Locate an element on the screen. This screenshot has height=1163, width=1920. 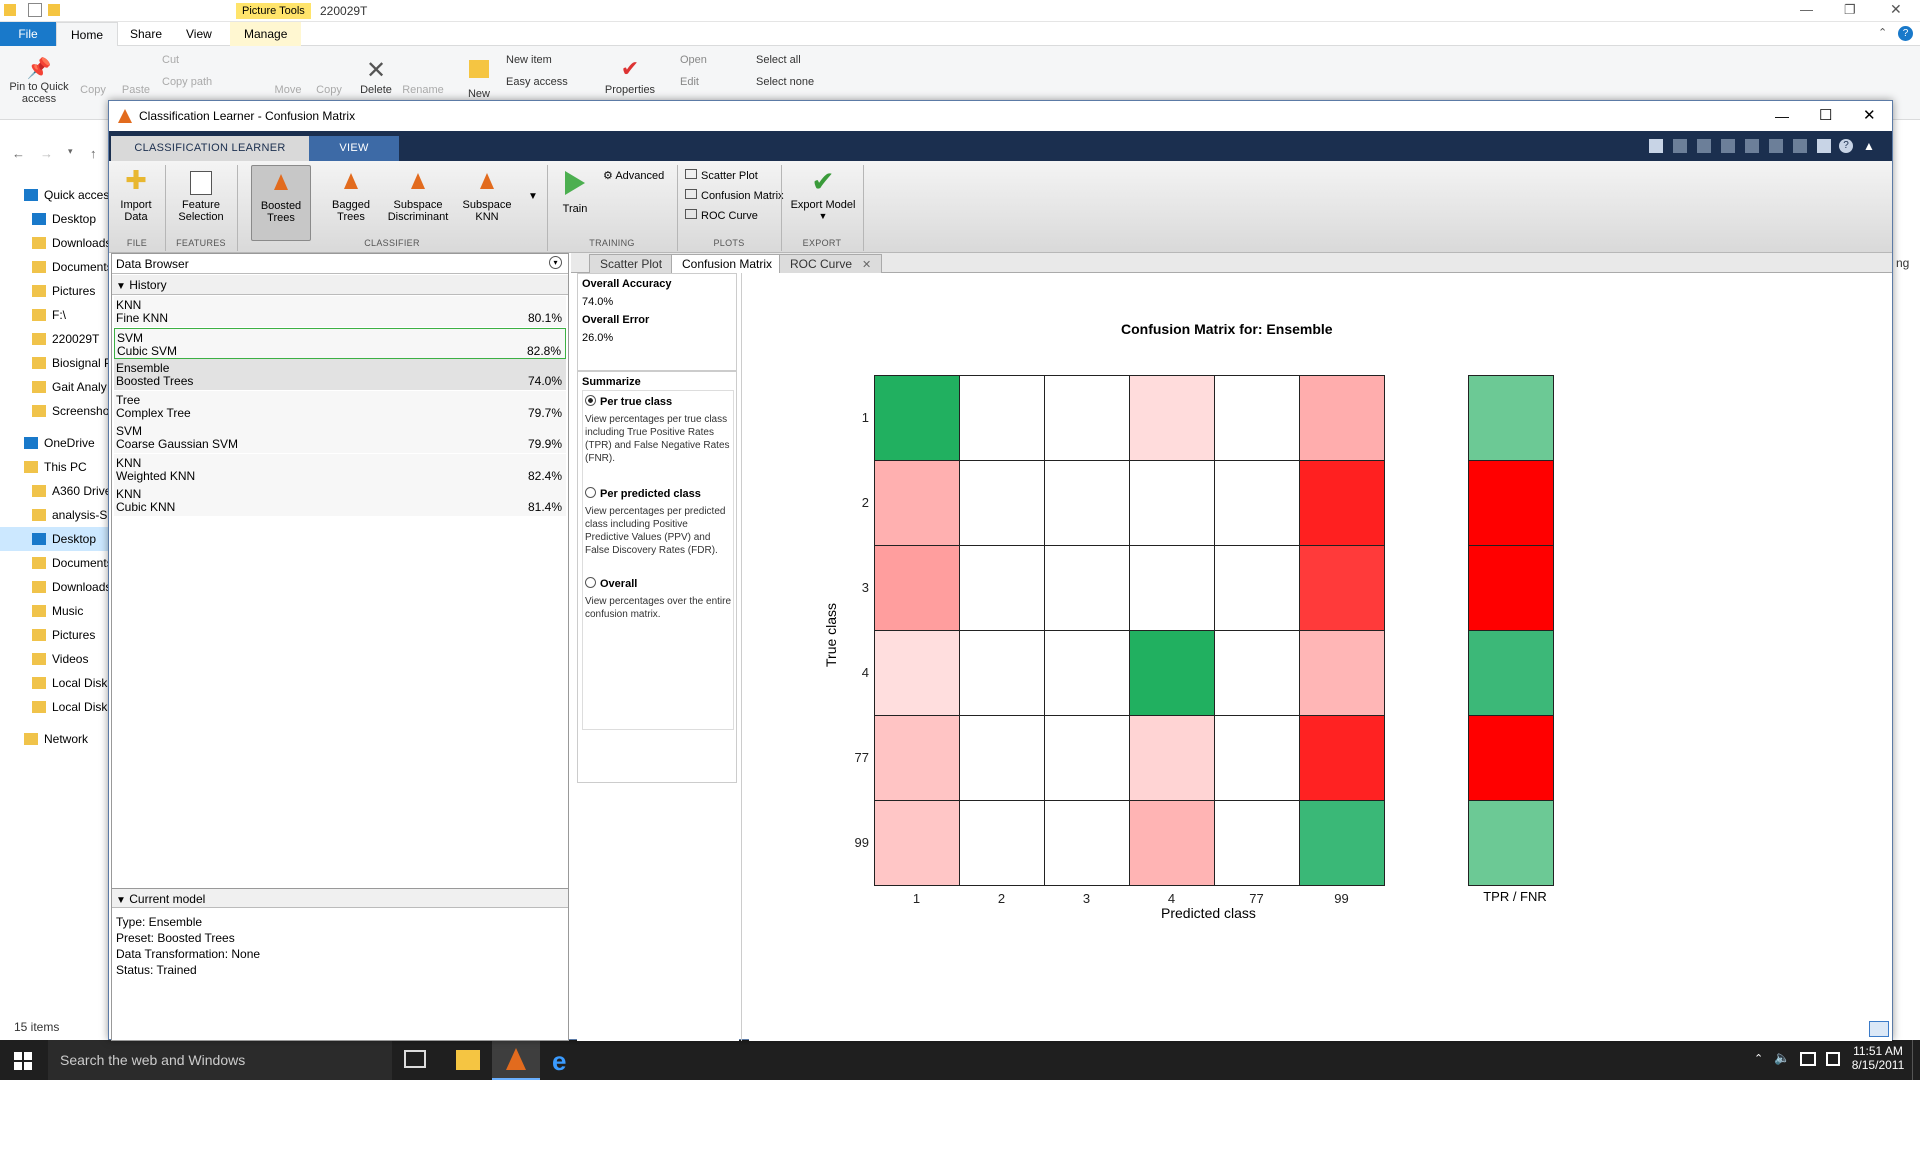
tab-view: View is located at coordinates (199, 34).